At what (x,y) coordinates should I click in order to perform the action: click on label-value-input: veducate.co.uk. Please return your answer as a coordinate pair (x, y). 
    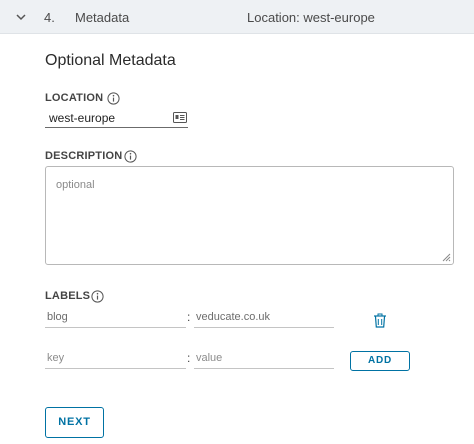
    Looking at the image, I should click on (264, 318).